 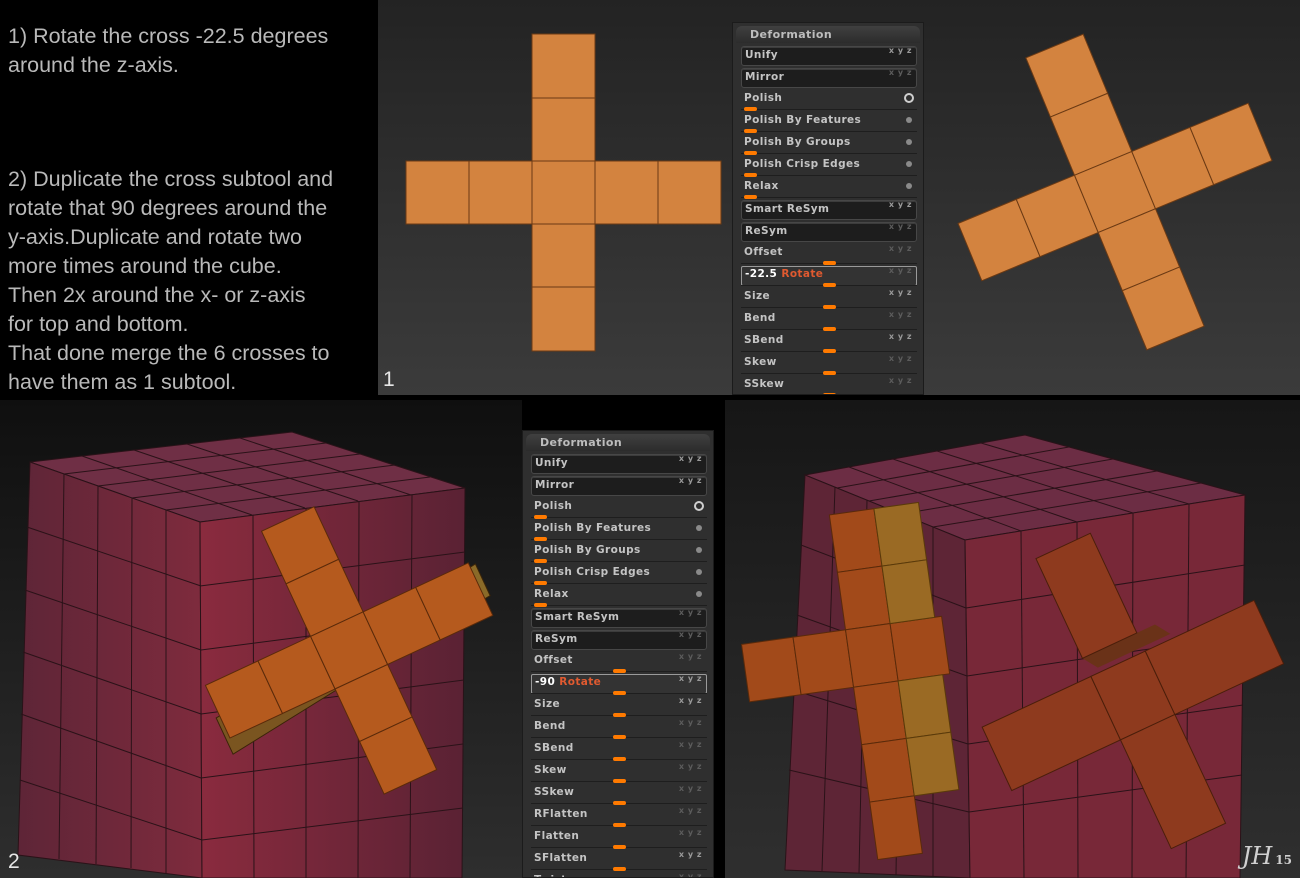 I want to click on rflatten-axis-toggle: x y z, so click(x=690, y=810).